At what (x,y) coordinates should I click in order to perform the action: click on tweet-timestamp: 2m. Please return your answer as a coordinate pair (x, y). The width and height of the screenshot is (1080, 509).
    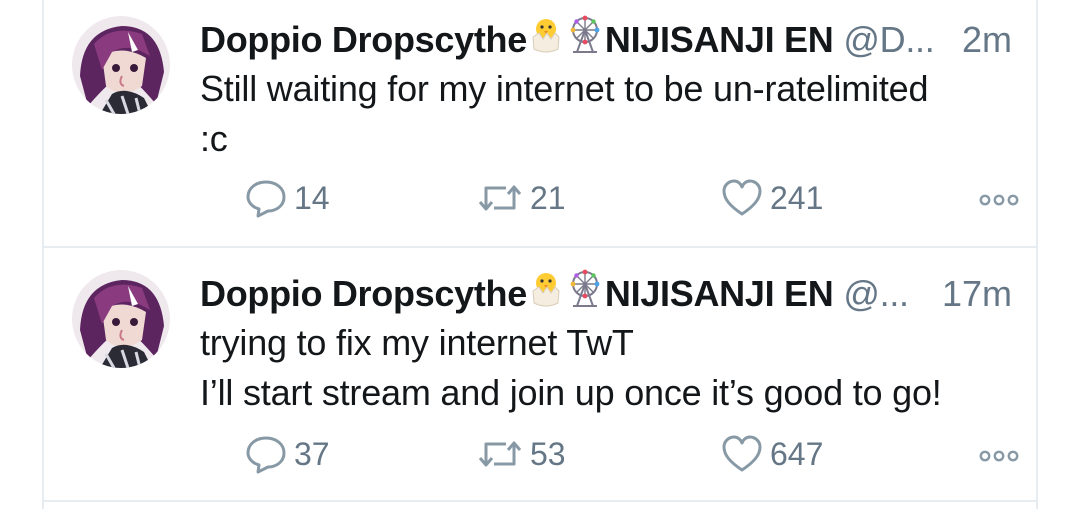
    Looking at the image, I should click on (987, 40).